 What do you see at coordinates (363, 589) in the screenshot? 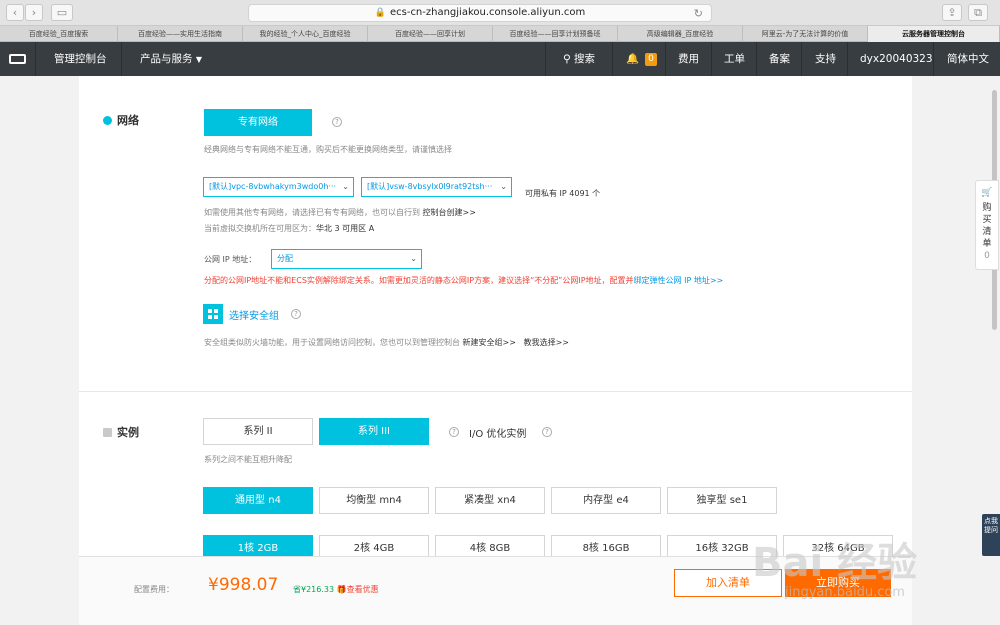
I see `view-offer-link: 查看优惠` at bounding box center [363, 589].